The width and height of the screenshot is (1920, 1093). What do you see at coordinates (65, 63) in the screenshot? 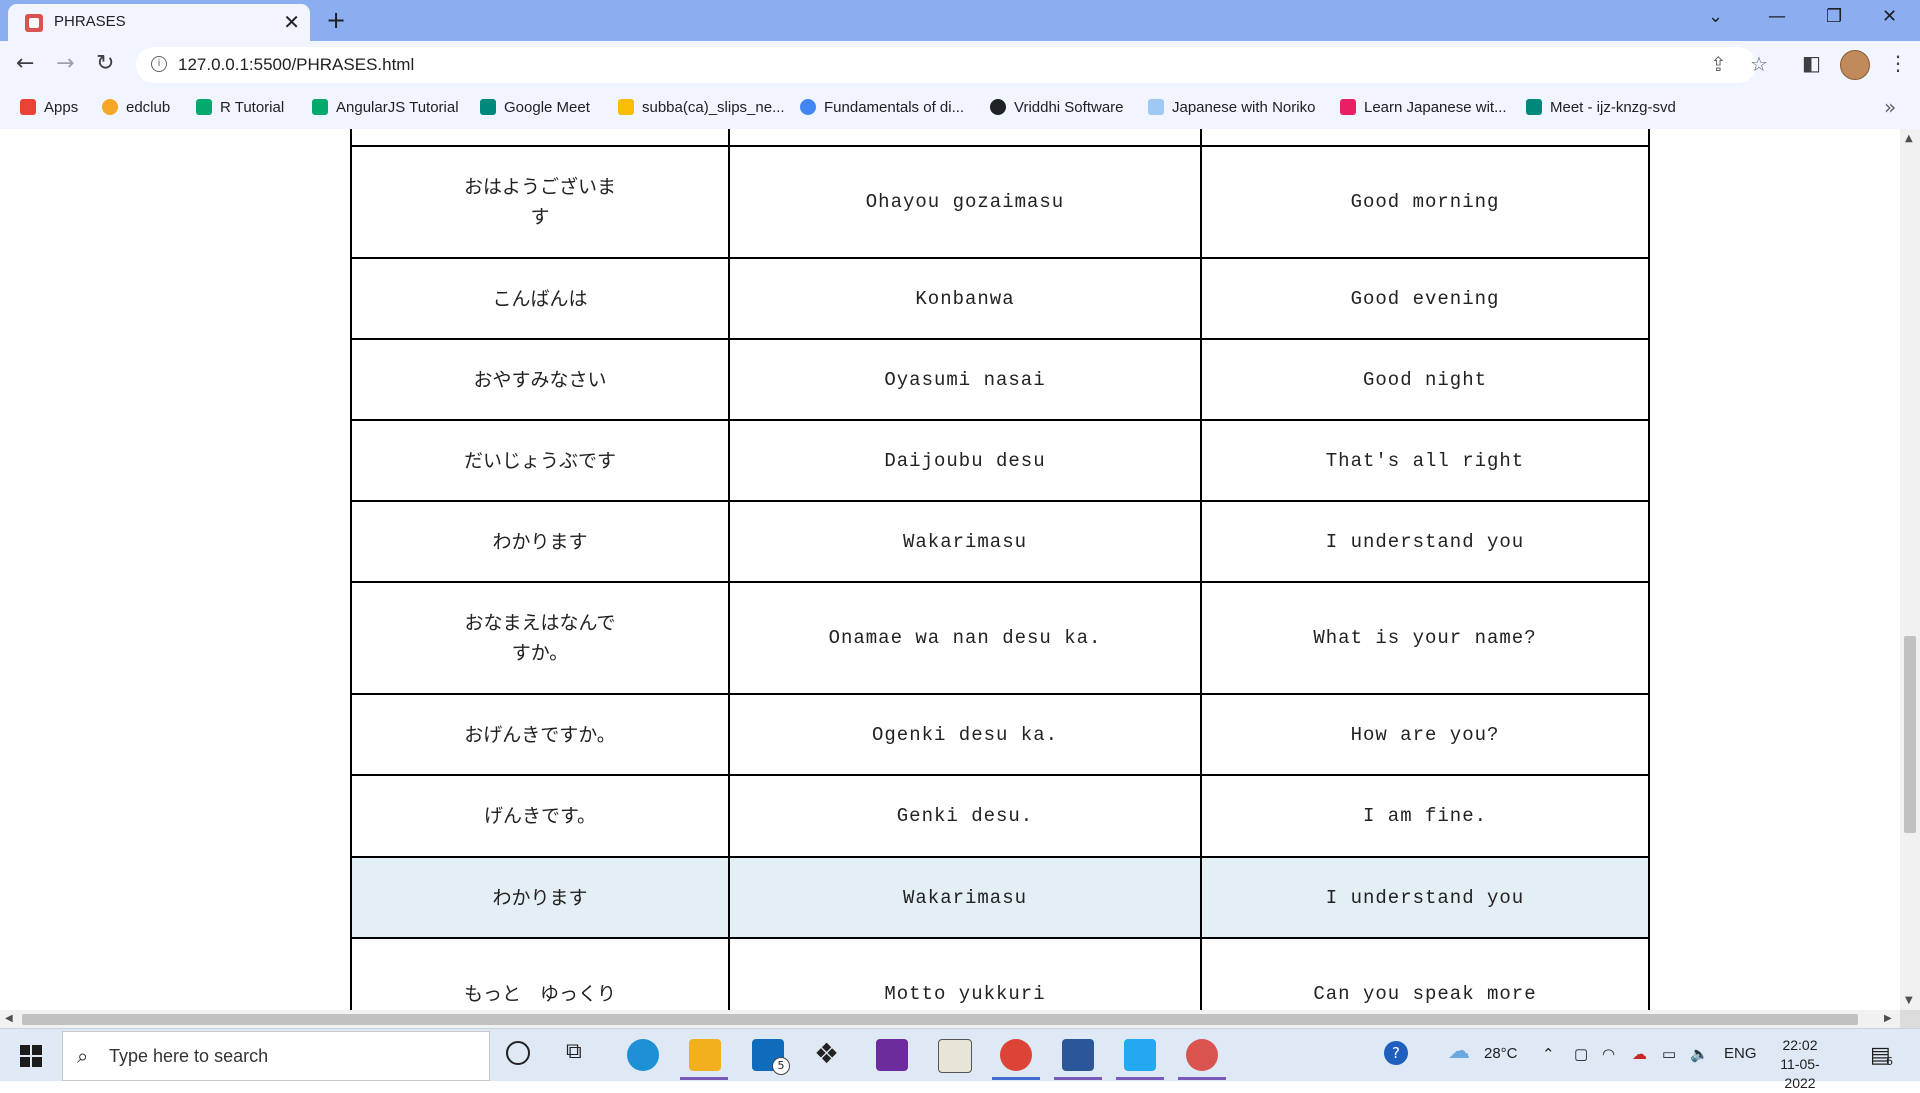
I see `forward-icon: →` at bounding box center [65, 63].